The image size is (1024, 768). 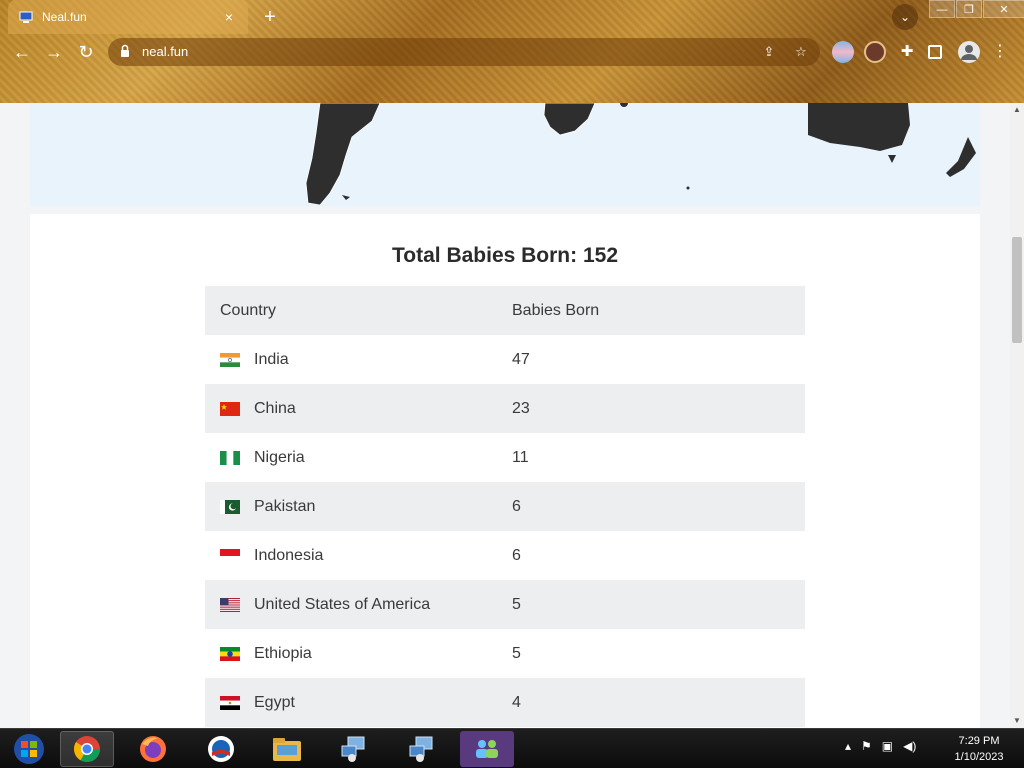 I want to click on side-panel-icon, so click(x=935, y=52).